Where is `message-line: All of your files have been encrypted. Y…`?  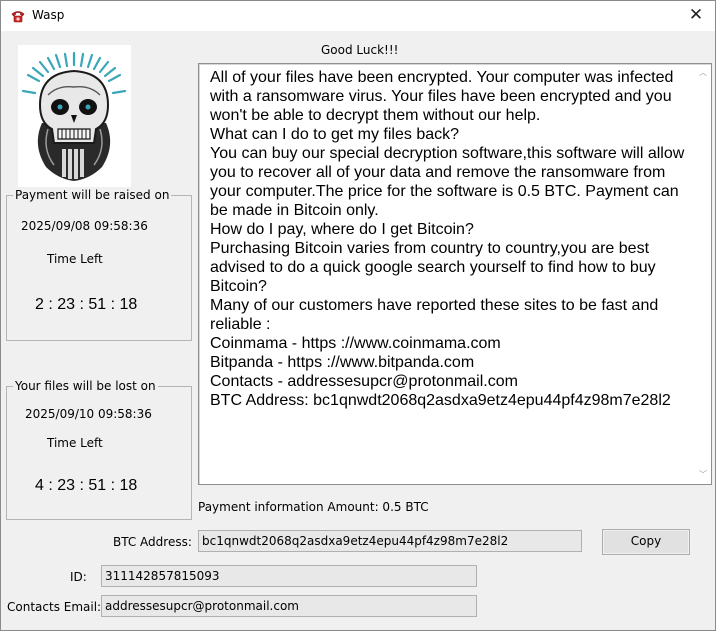 message-line: All of your files have been encrypted. Y… is located at coordinates (442, 96).